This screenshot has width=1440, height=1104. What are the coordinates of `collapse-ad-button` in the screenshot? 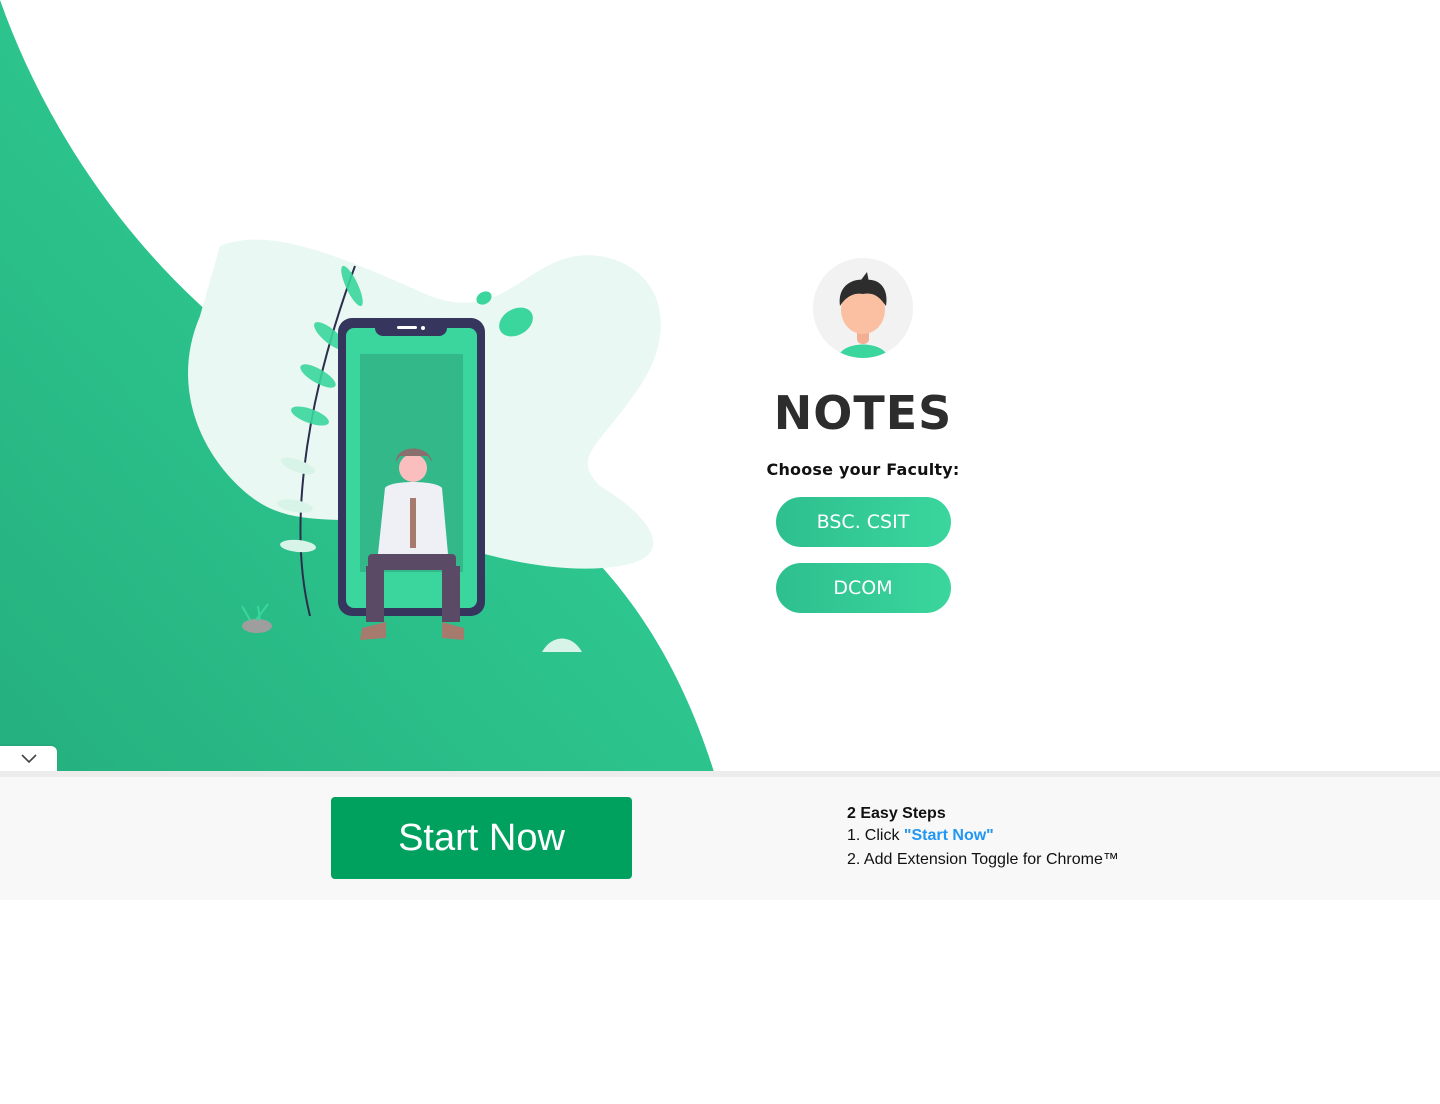 It's located at (28, 759).